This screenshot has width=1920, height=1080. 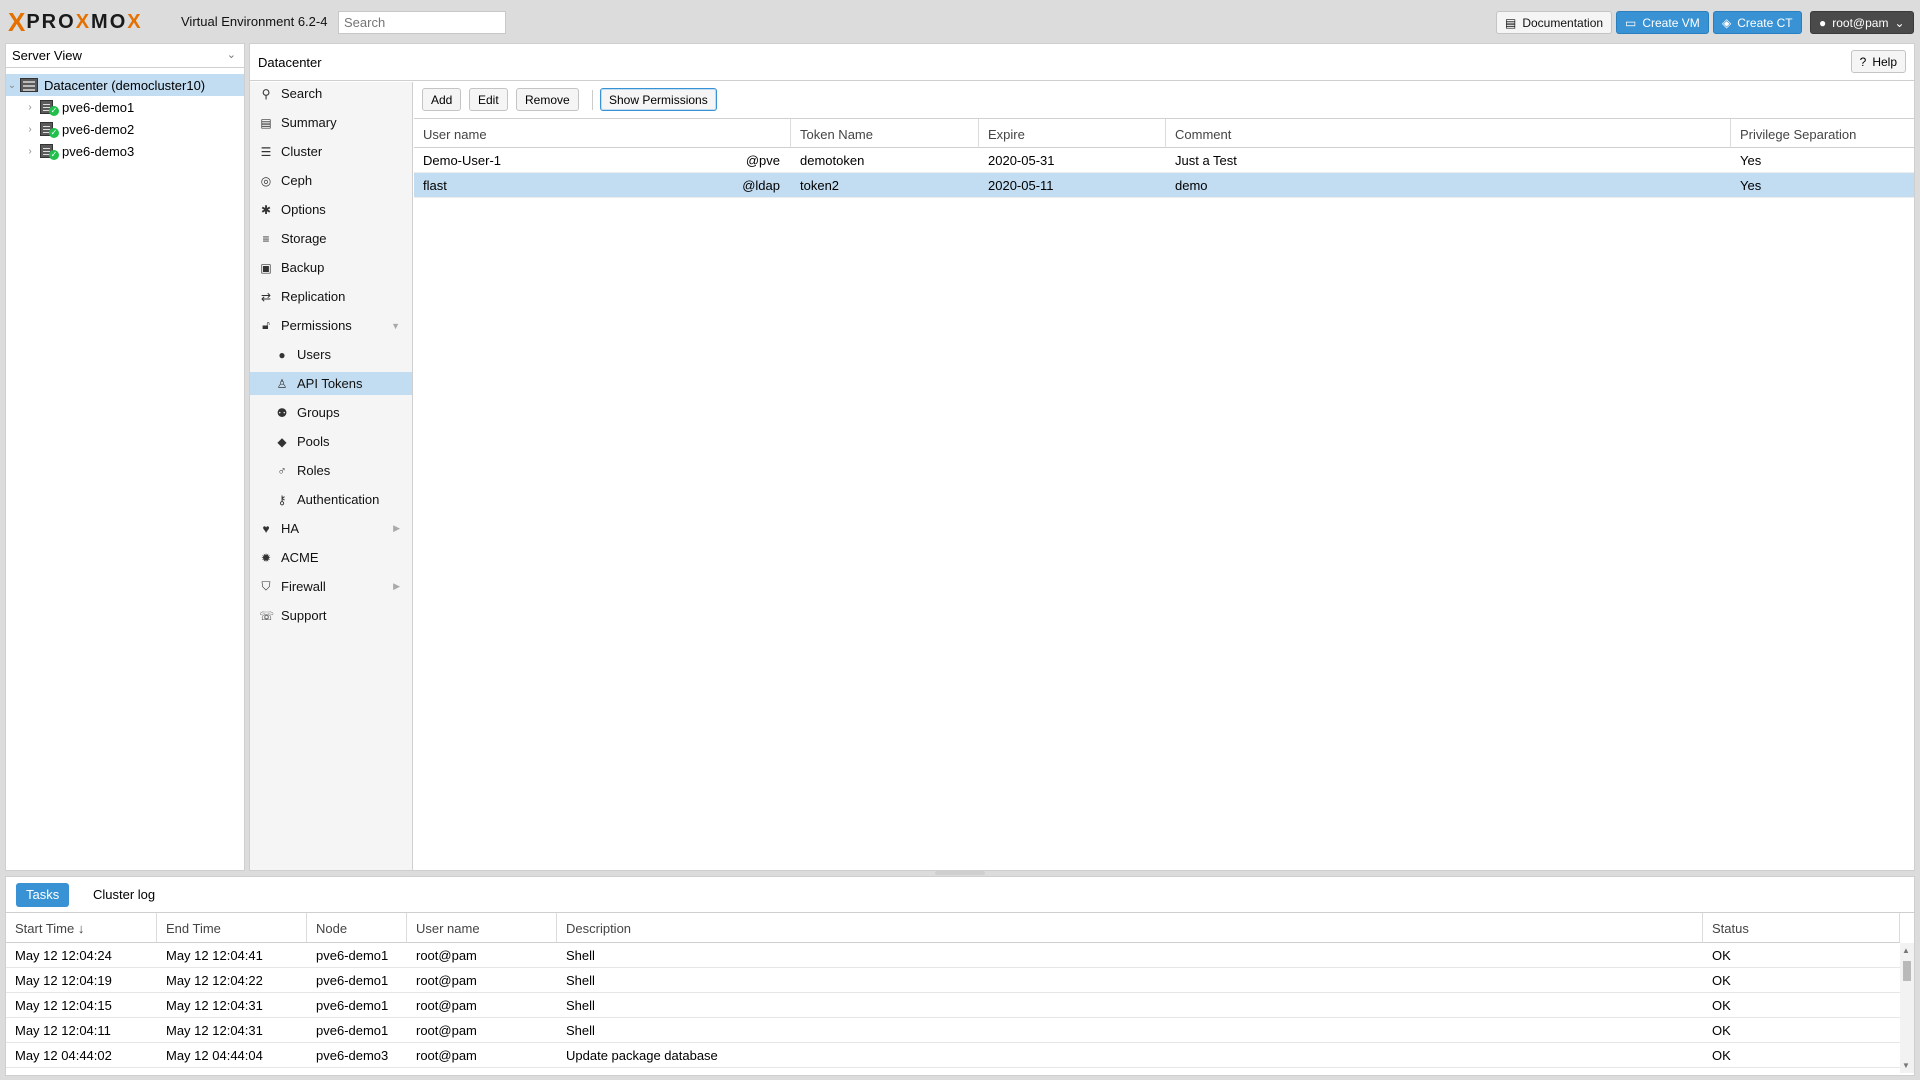 What do you see at coordinates (125, 129) in the screenshot?
I see `tree-node-pve6-demo2: › ✓ pve6-demo2` at bounding box center [125, 129].